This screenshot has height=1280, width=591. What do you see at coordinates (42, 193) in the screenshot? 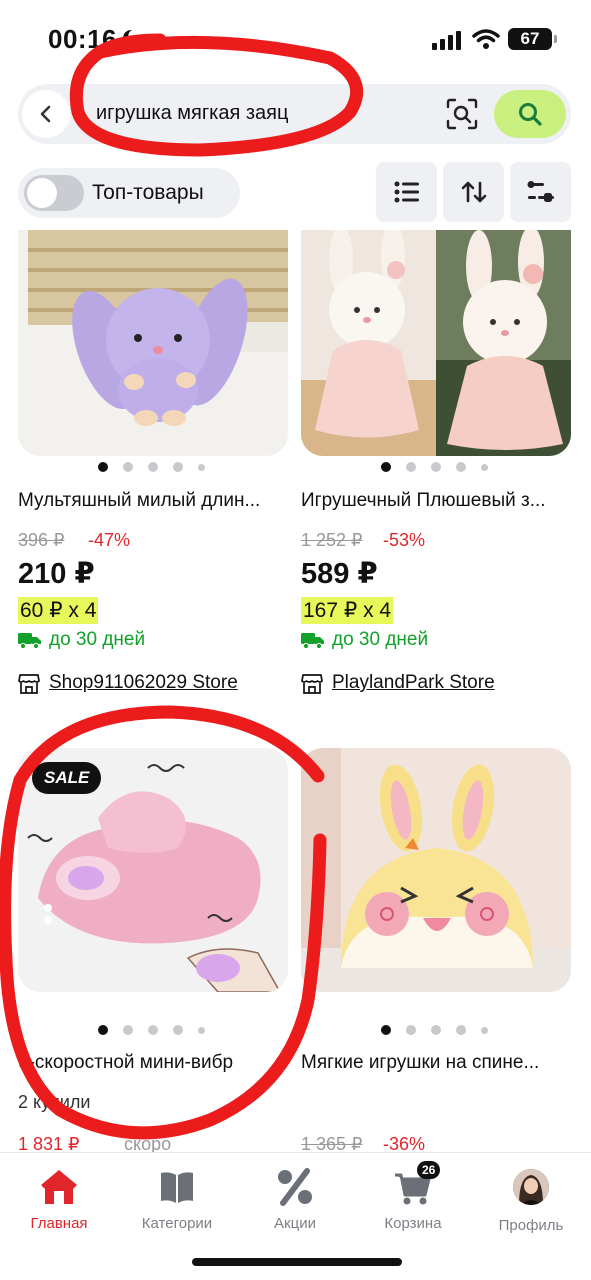
I see `toggle-knob` at bounding box center [42, 193].